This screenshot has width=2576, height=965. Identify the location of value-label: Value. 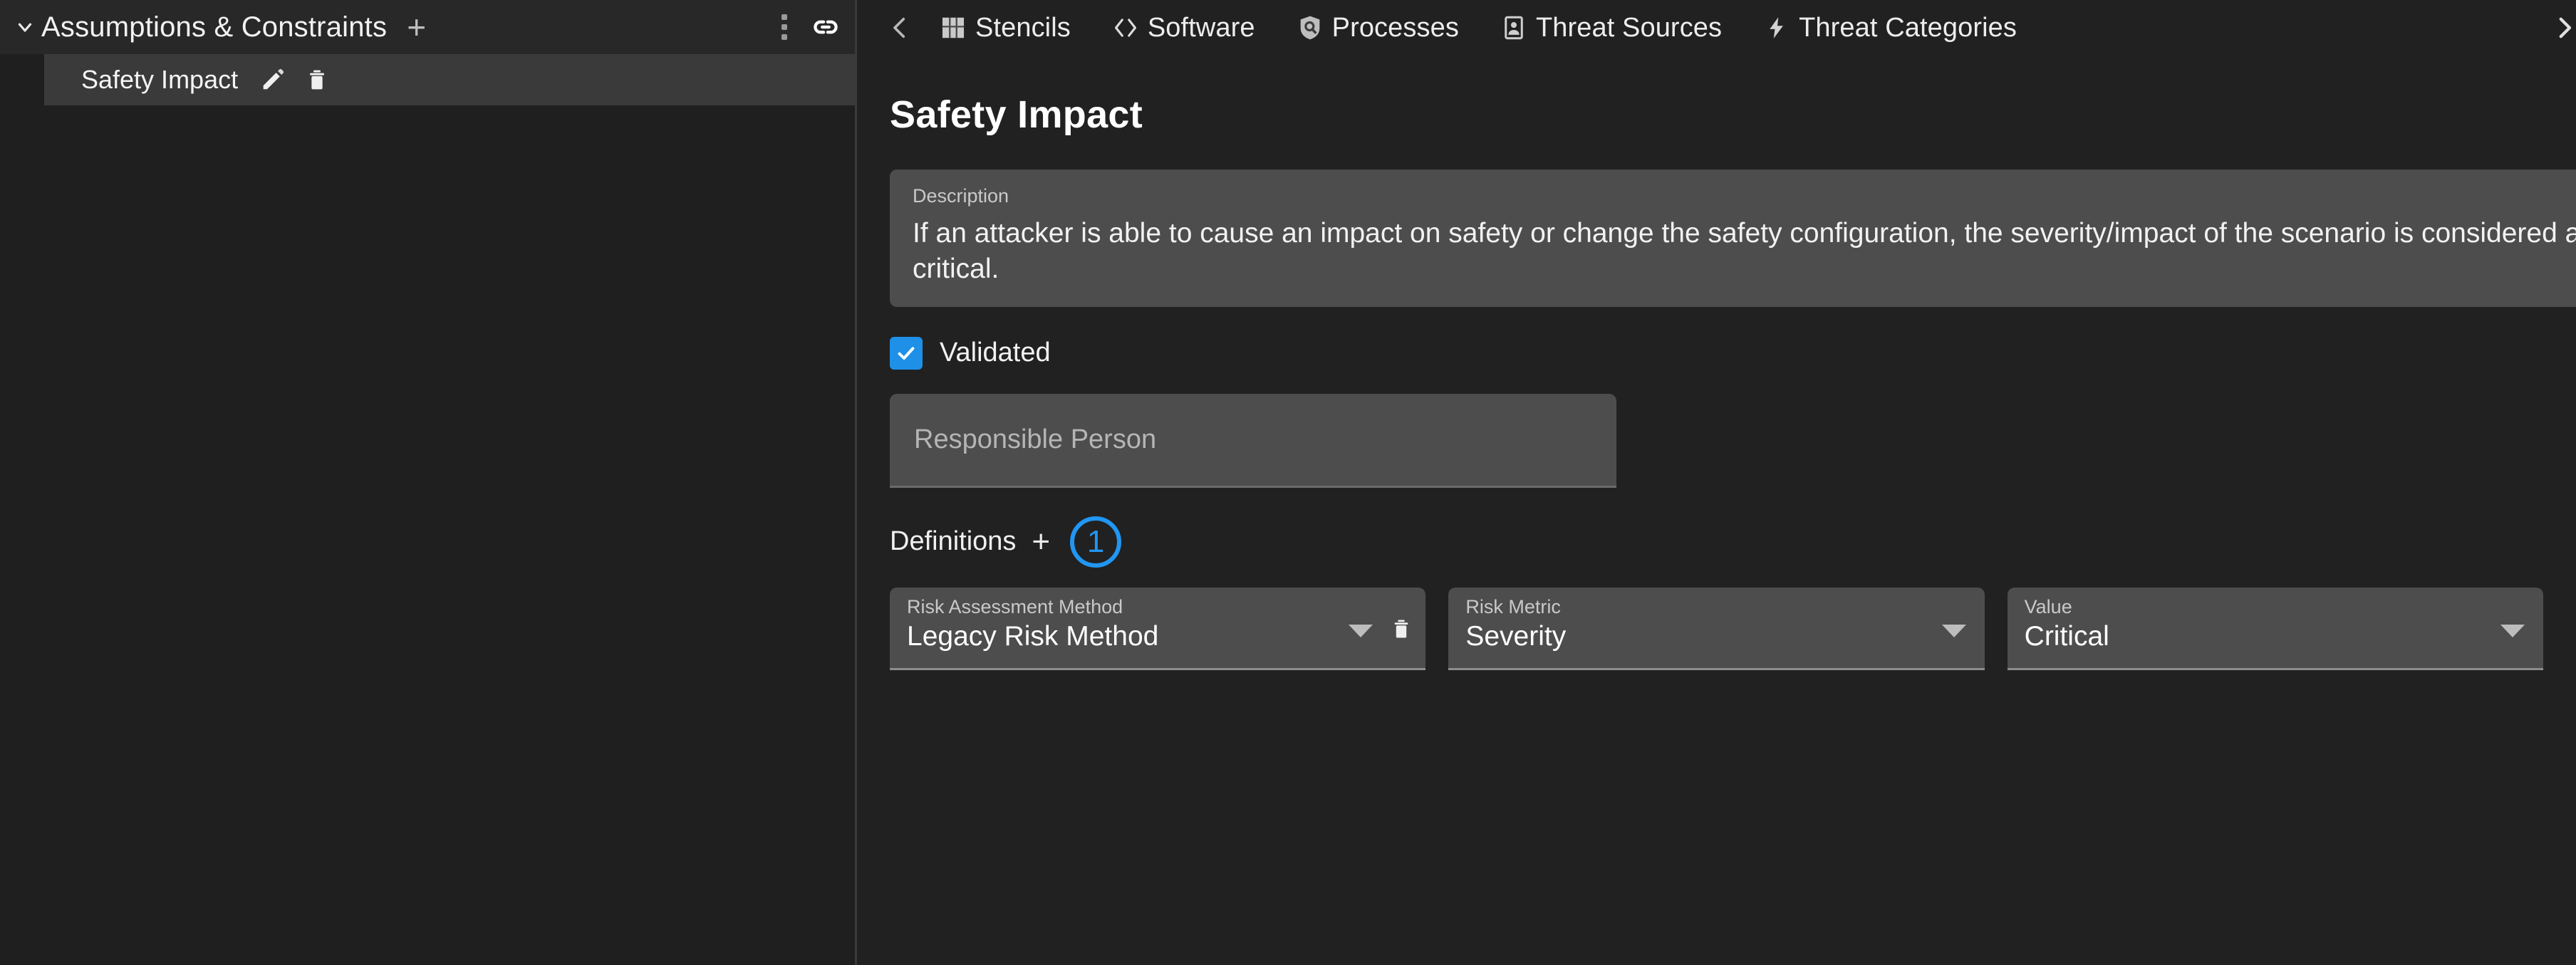
(2048, 606).